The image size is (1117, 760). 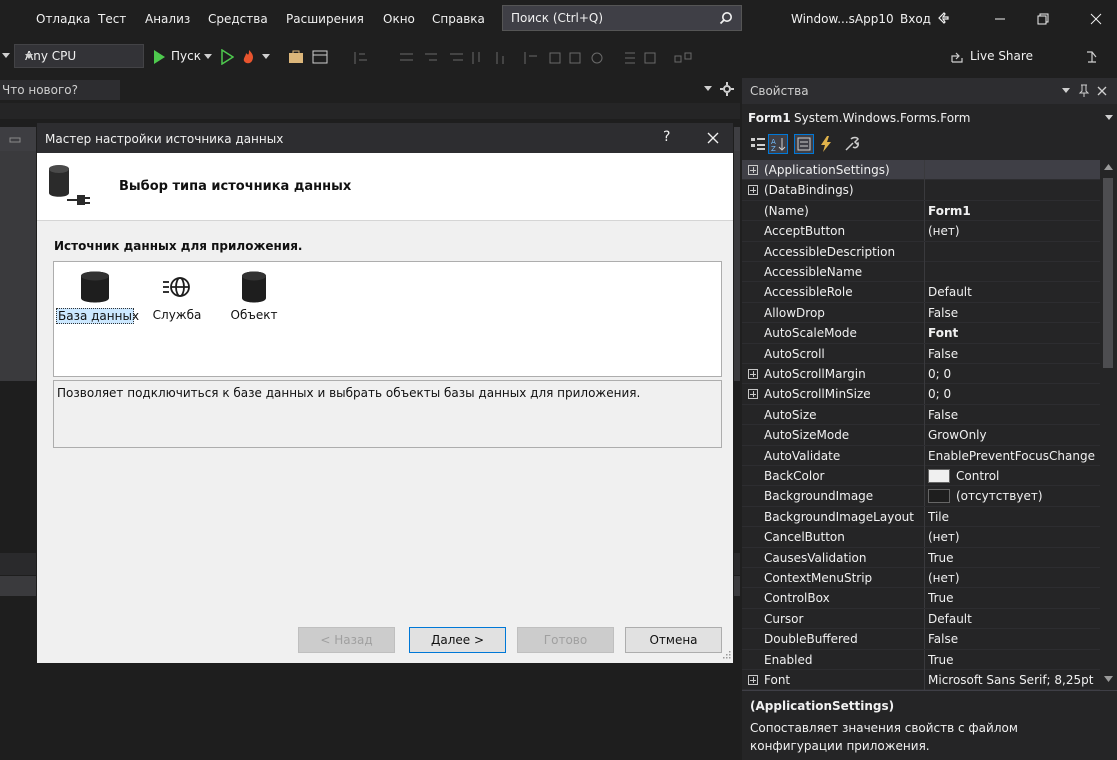 I want to click on restore-icon, so click(x=1042, y=19).